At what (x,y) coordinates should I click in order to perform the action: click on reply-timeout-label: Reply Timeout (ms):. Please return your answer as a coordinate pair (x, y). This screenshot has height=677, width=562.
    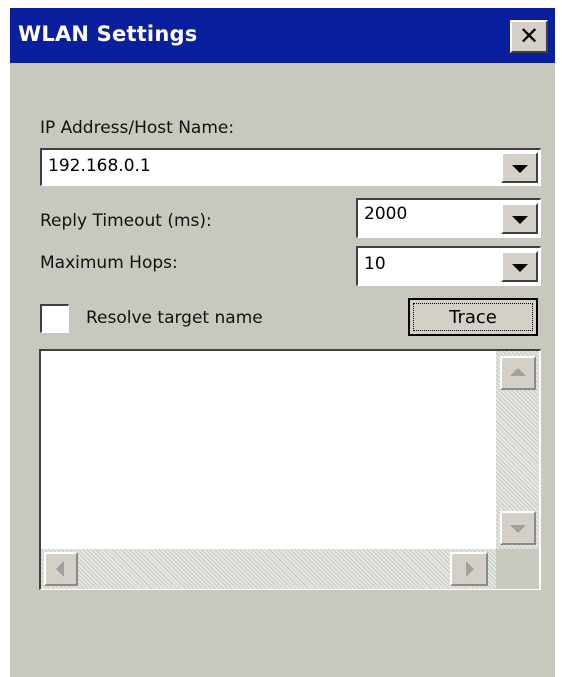
    Looking at the image, I should click on (126, 221).